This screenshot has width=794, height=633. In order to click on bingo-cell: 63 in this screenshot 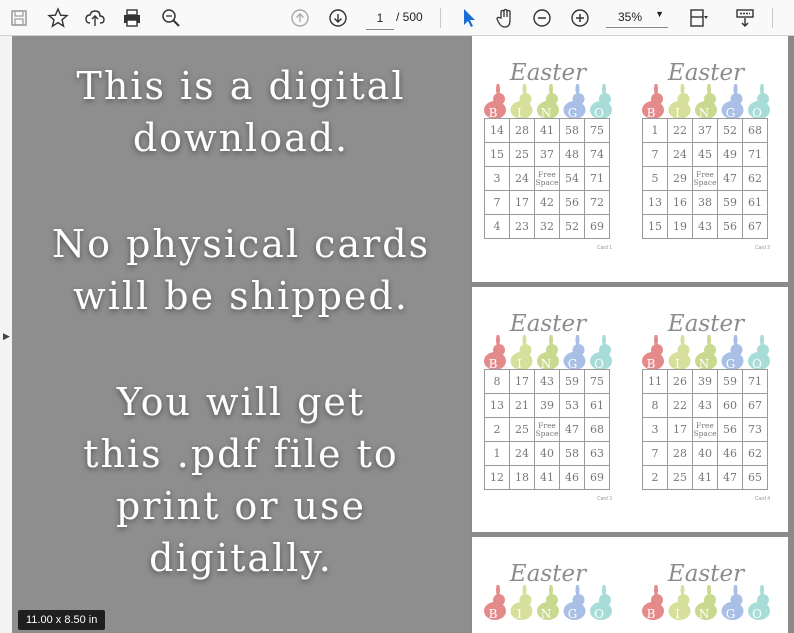, I will do `click(597, 453)`.